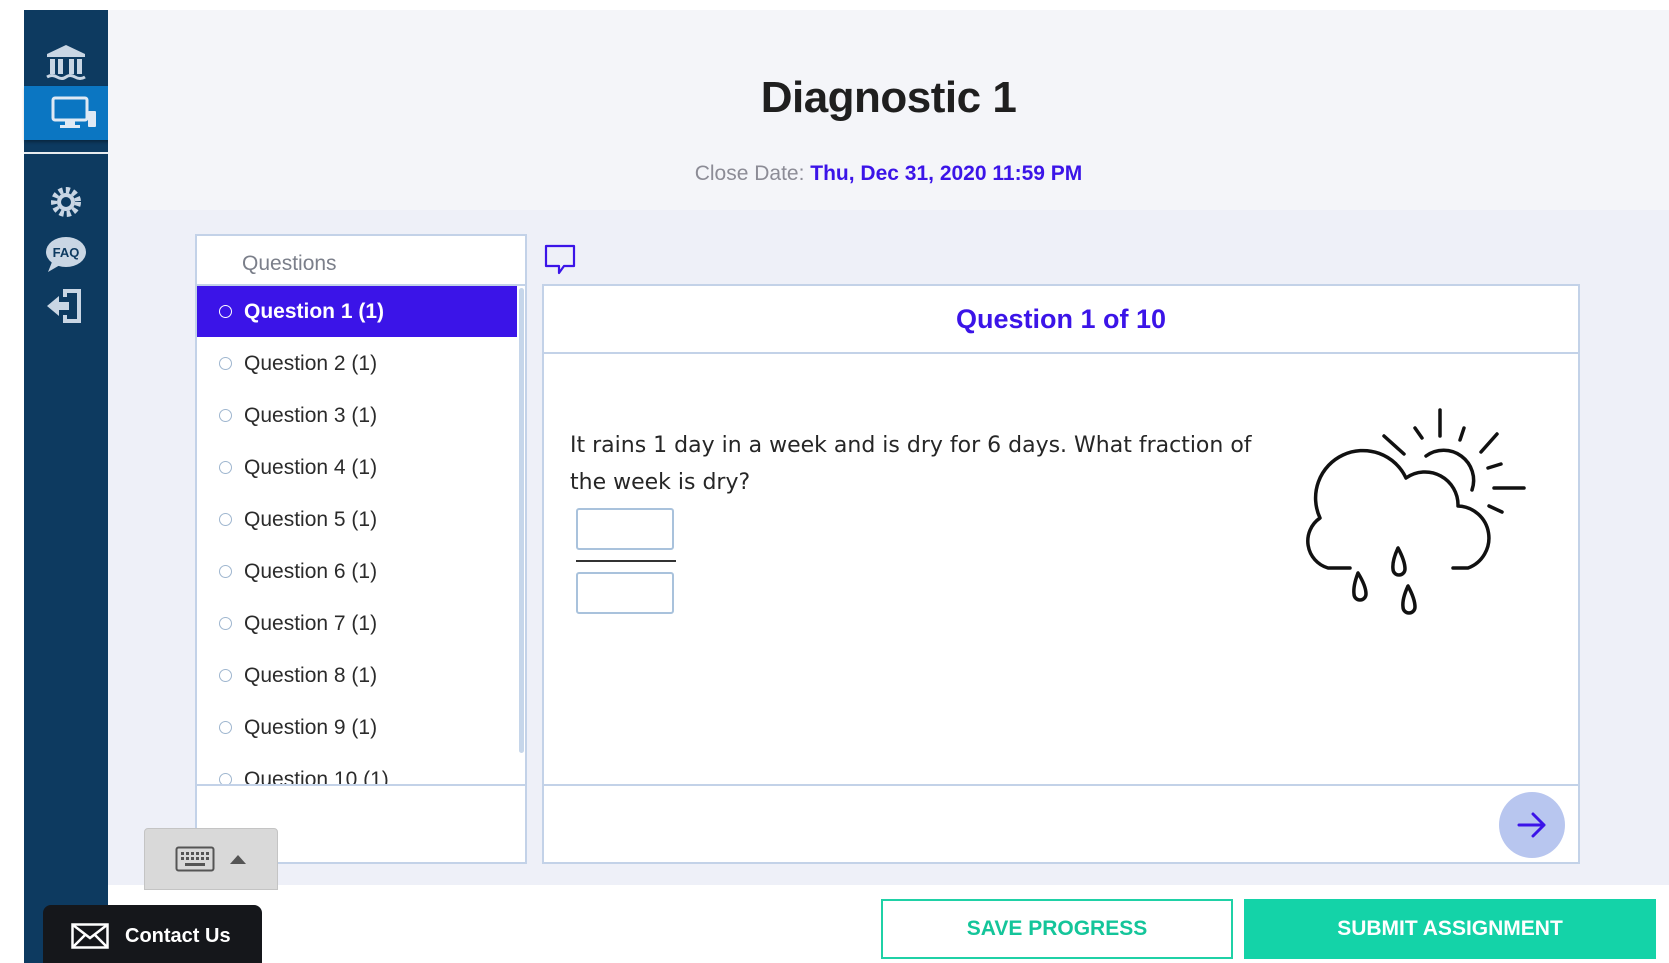 The image size is (1669, 963). Describe the element at coordinates (357, 770) in the screenshot. I see `question-item-10: Question 10 (1)` at that location.